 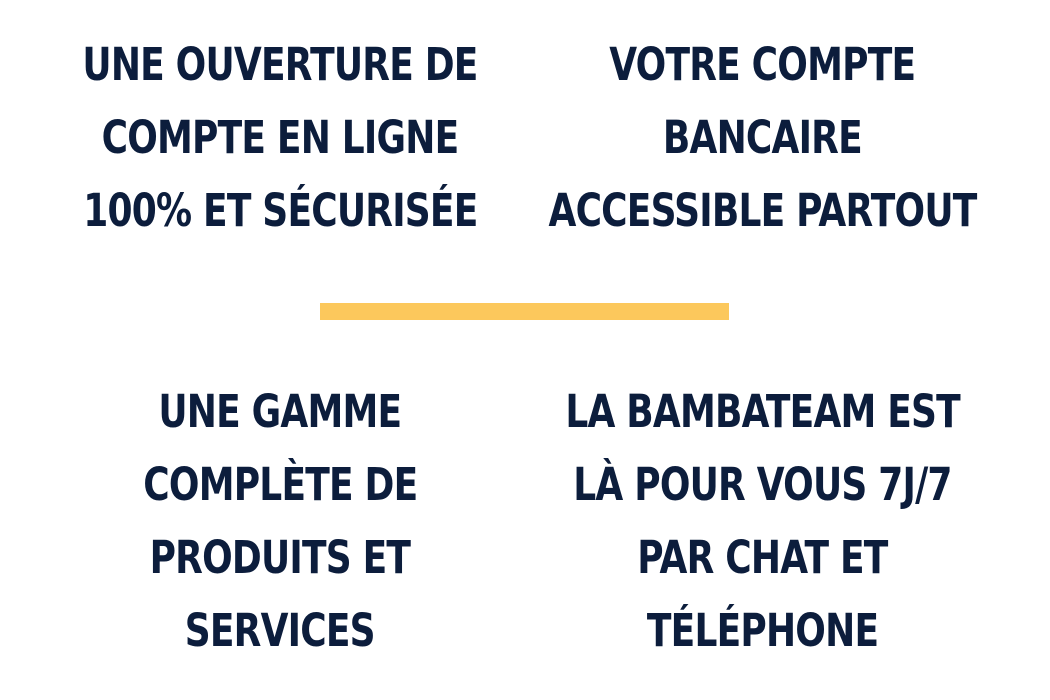 What do you see at coordinates (280, 484) in the screenshot?
I see `feature-line: COMPLÈTE DE` at bounding box center [280, 484].